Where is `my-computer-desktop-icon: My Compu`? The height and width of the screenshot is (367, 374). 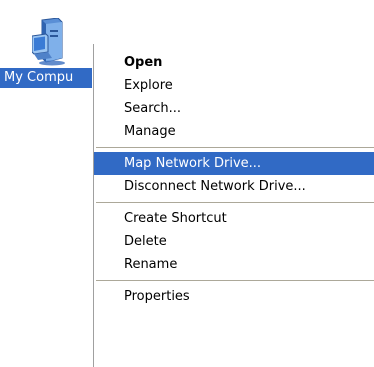
my-computer-desktop-icon: My Compu is located at coordinates (50, 58).